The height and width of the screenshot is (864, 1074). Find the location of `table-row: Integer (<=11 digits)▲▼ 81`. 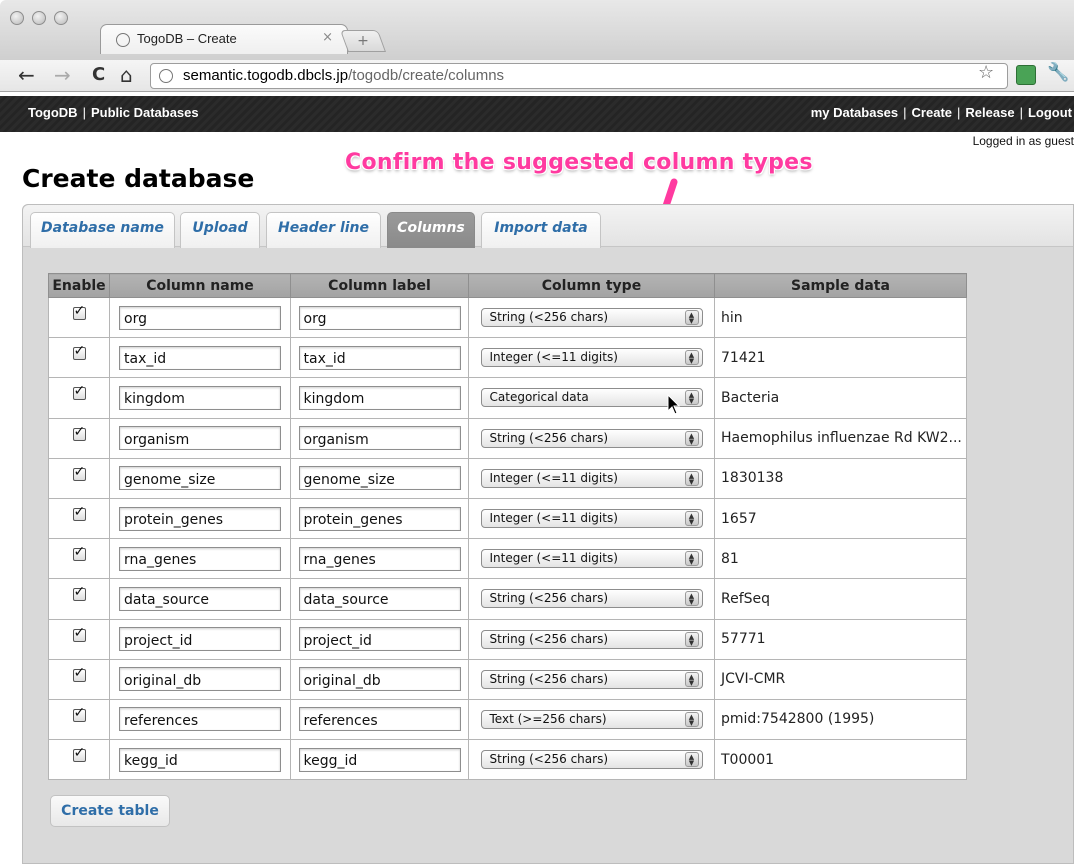

table-row: Integer (<=11 digits)▲▼ 81 is located at coordinates (507, 559).